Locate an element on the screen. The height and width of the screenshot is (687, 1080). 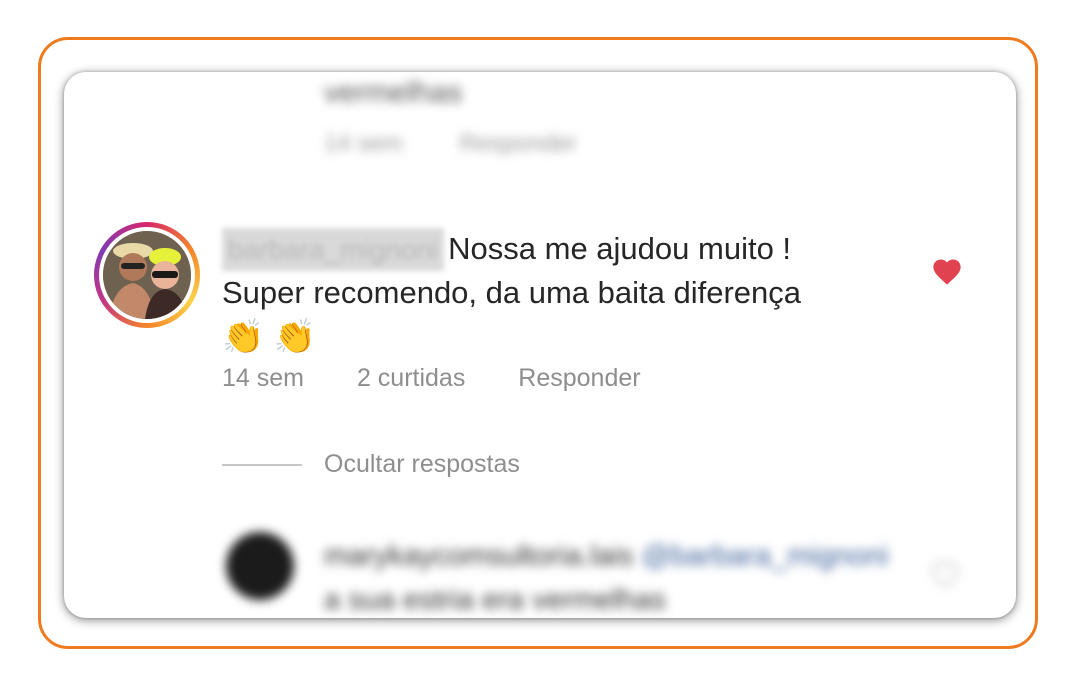
clap-emoji: 👏 👏 is located at coordinates (269, 337).